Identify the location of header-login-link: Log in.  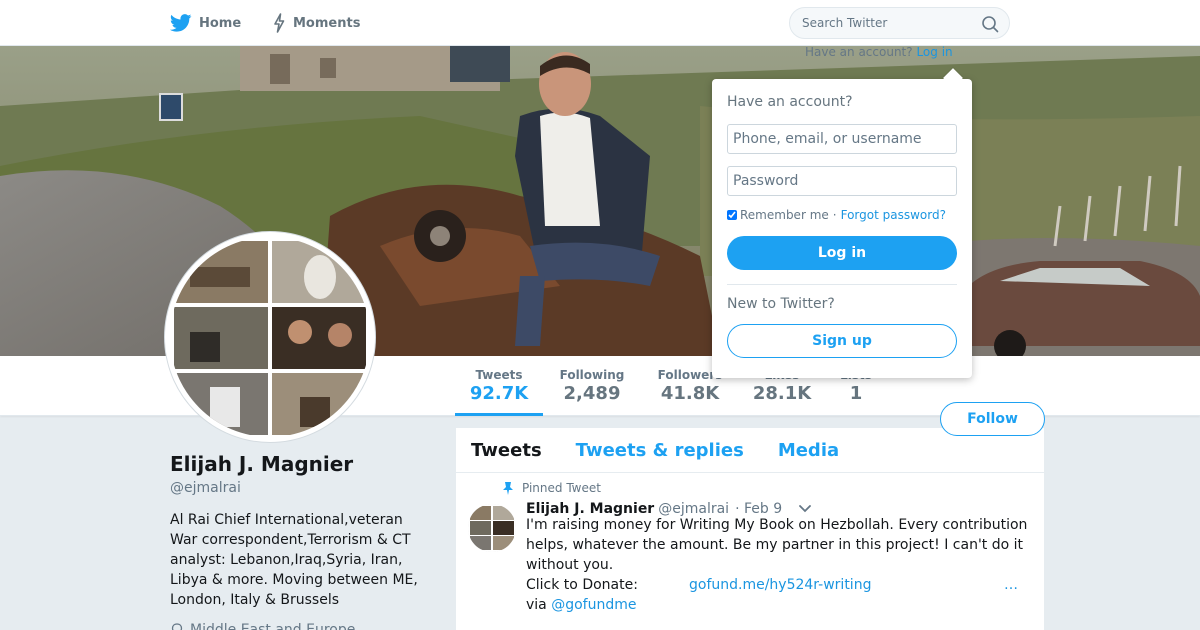
(934, 52).